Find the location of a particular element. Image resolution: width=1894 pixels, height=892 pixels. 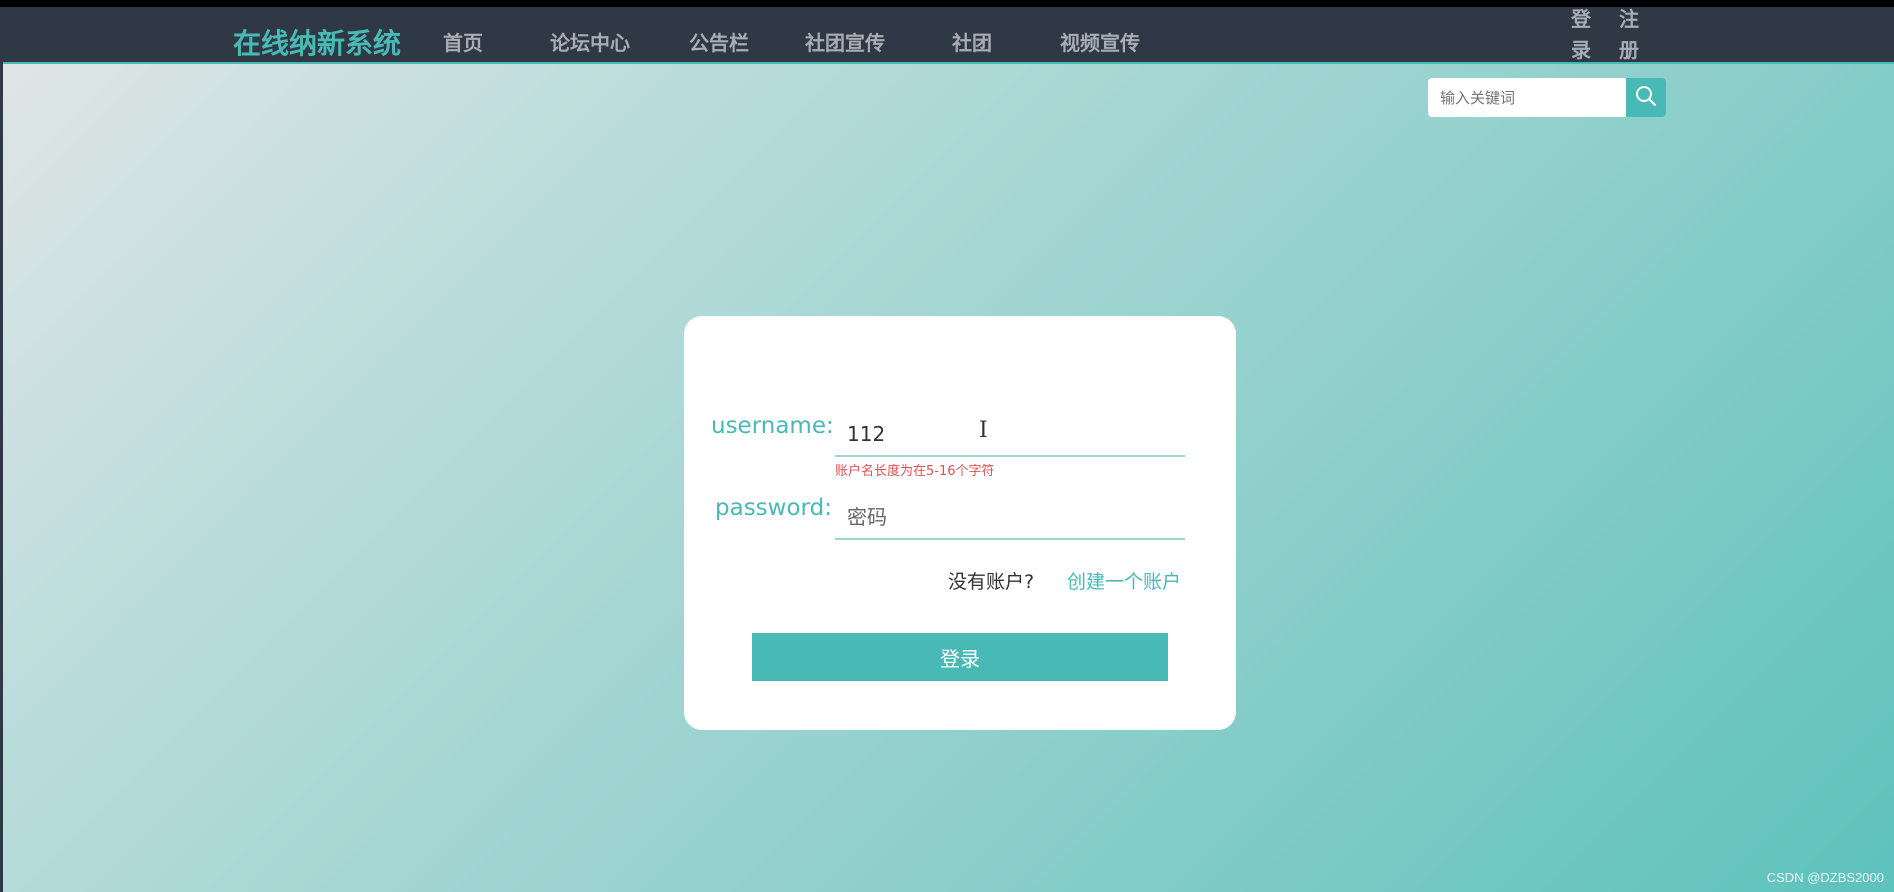

search-button is located at coordinates (1646, 97).